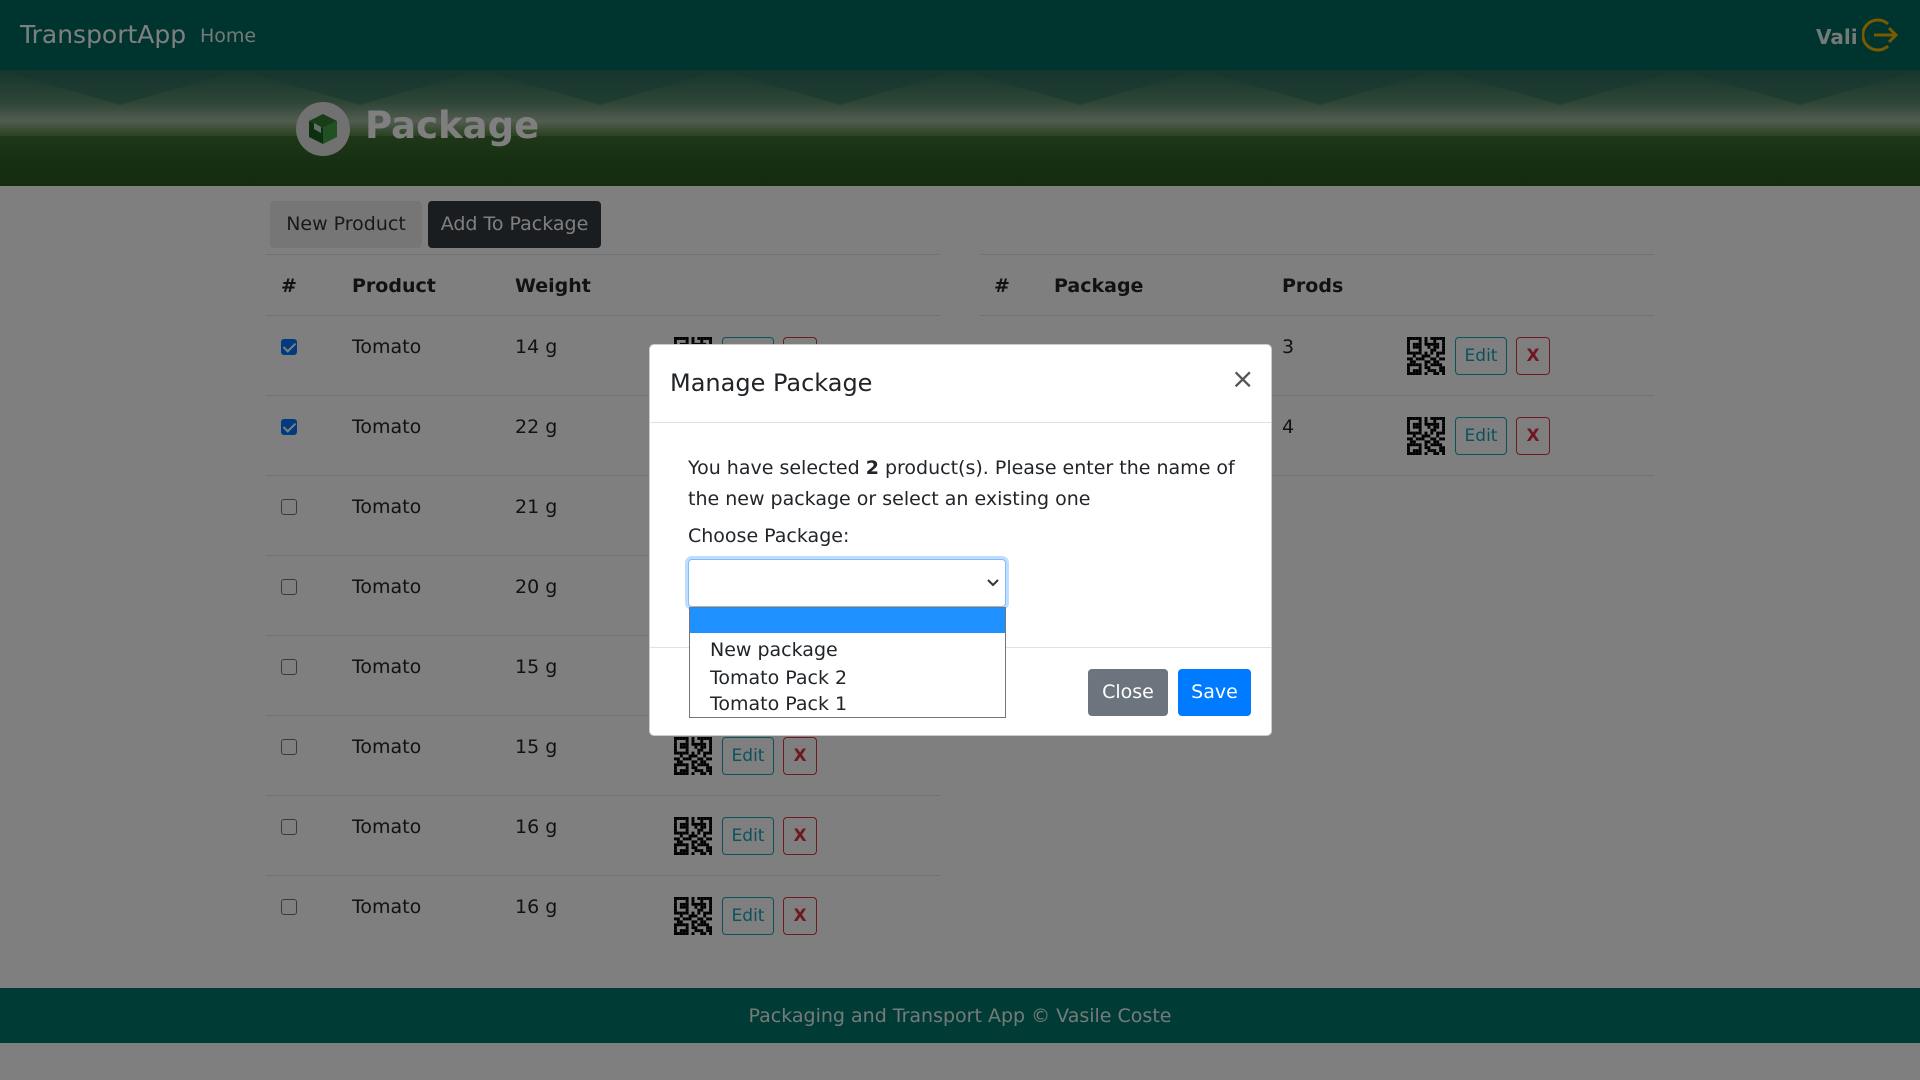 The width and height of the screenshot is (1920, 1080). I want to click on option-empty, so click(847, 620).